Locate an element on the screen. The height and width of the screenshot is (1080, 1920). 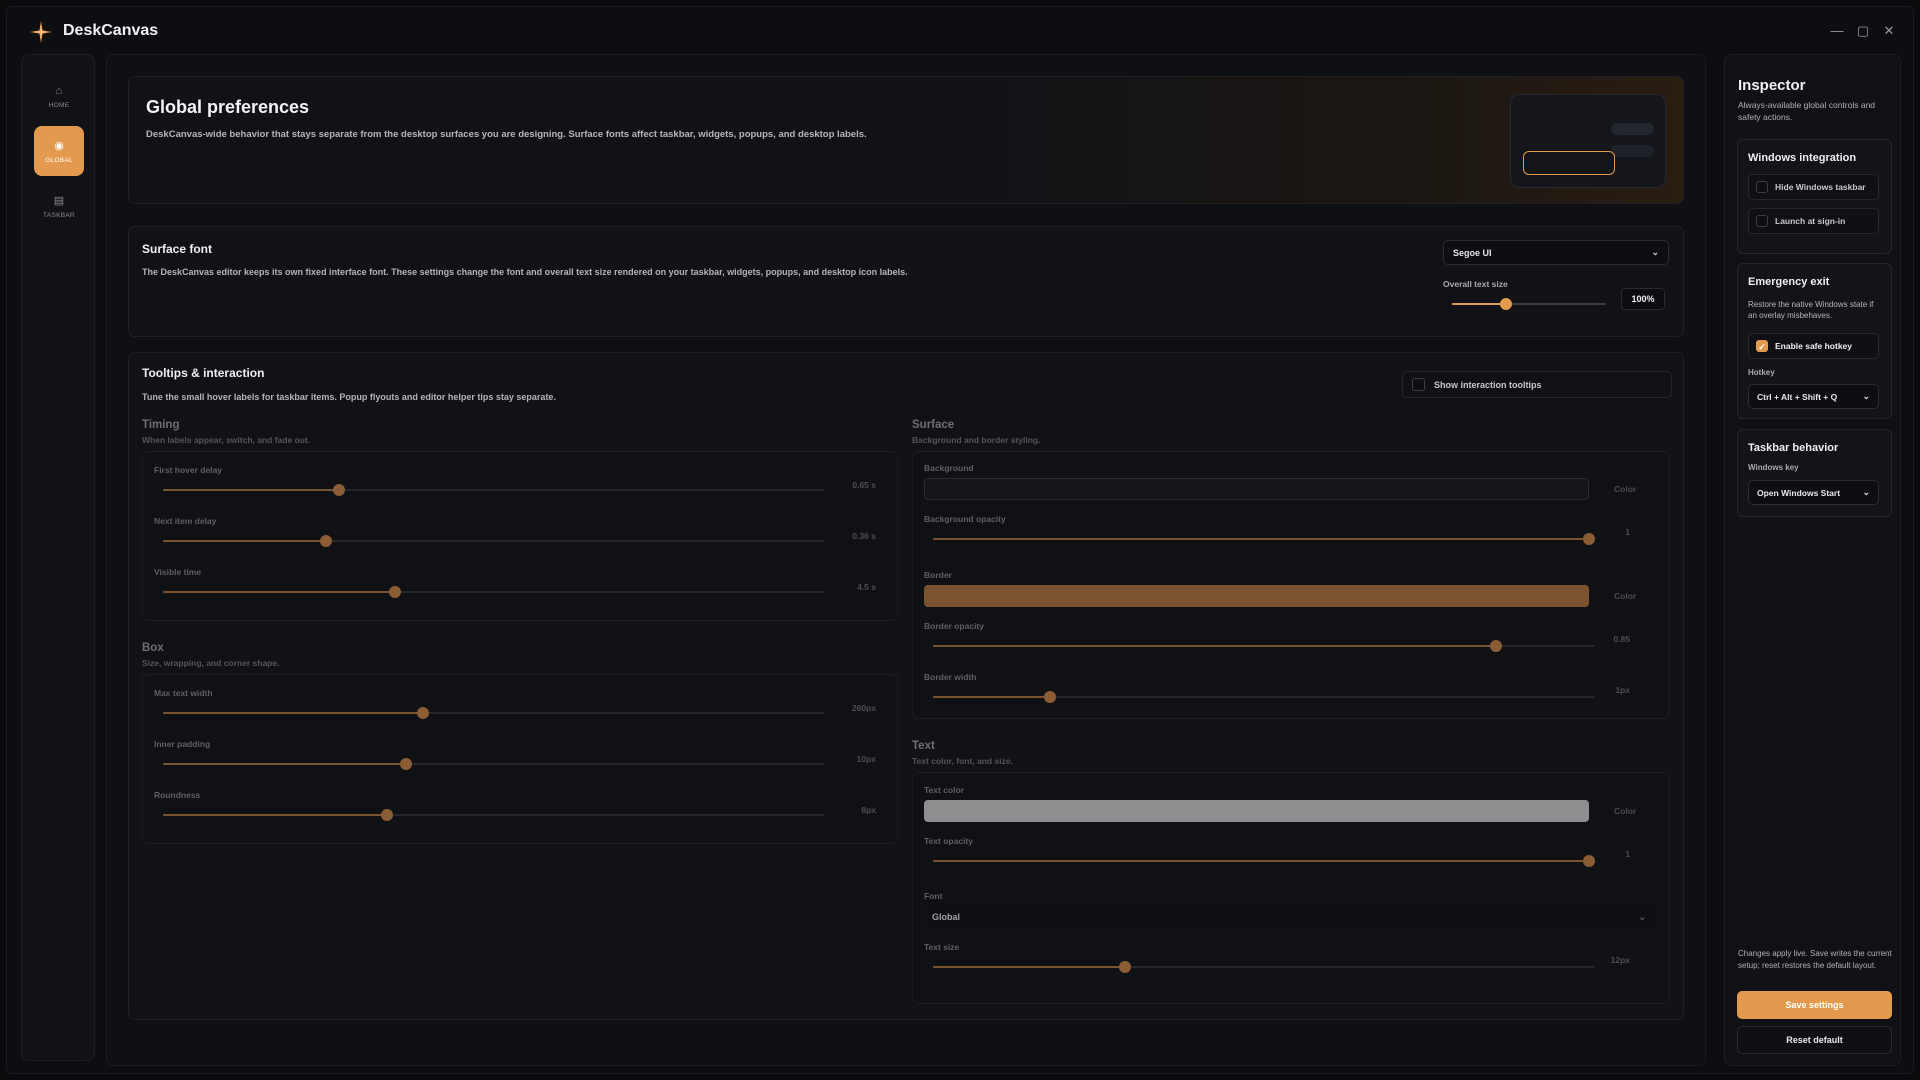
app-title: DeskCanvas is located at coordinates (111, 30).